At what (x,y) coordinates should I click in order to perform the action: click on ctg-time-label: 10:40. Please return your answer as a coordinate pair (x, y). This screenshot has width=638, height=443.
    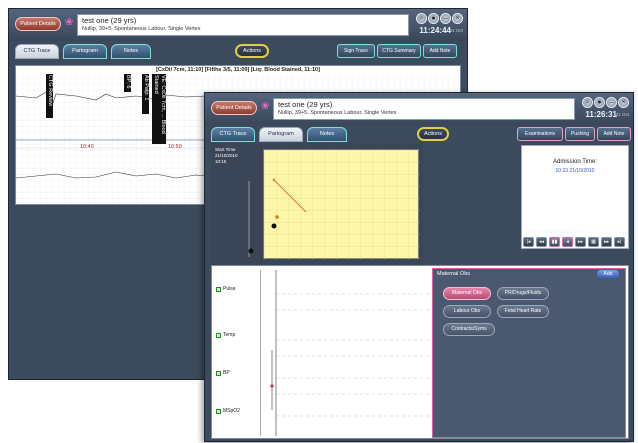
    Looking at the image, I should click on (87, 147).